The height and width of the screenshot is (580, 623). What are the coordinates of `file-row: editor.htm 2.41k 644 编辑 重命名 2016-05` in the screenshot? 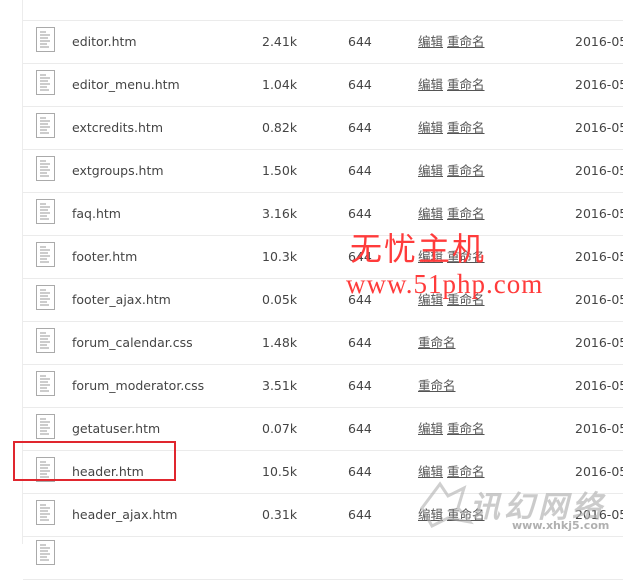 It's located at (323, 42).